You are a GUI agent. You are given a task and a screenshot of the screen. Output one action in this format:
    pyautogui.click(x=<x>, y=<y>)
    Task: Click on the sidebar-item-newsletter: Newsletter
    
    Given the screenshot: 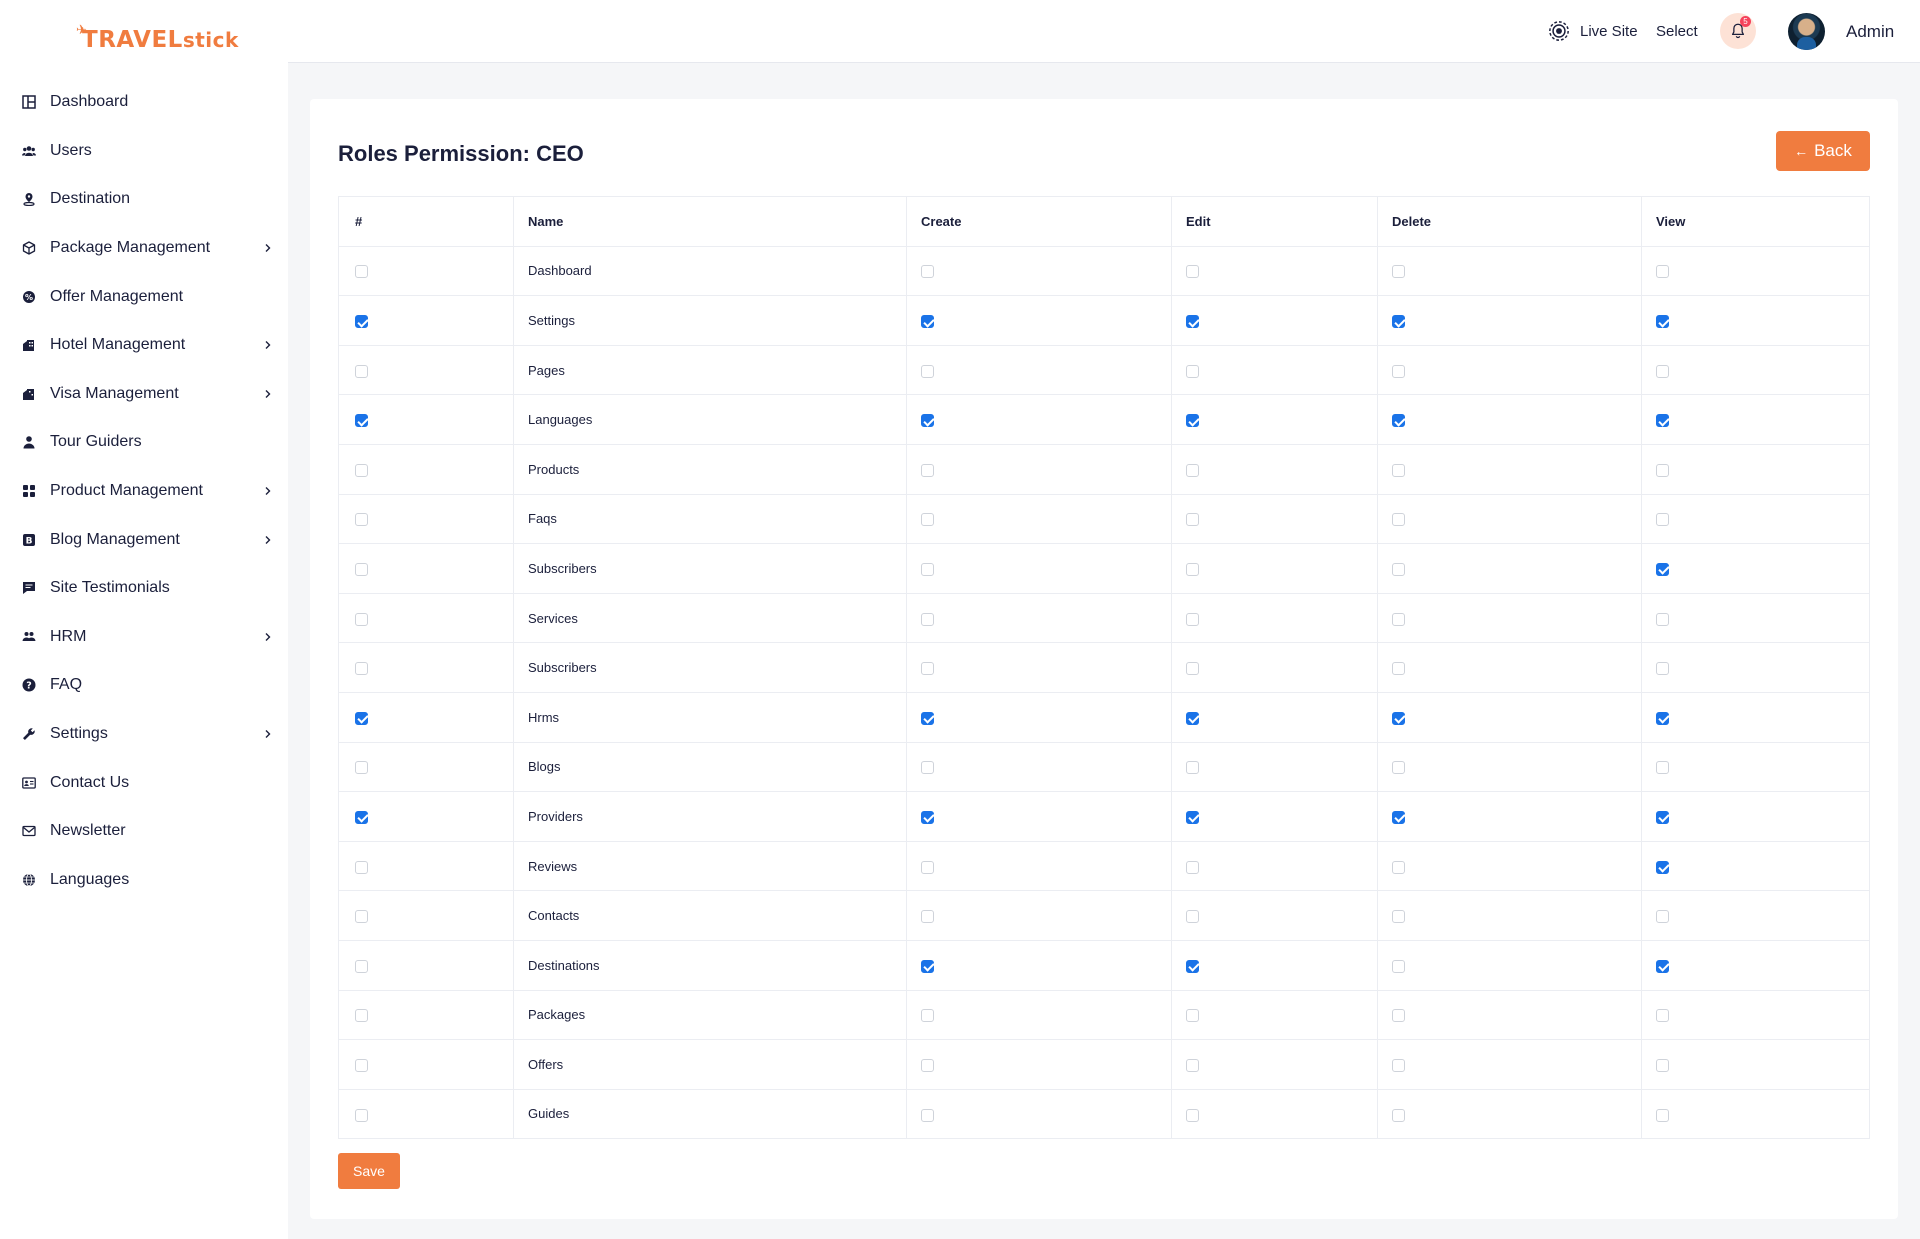 What is the action you would take?
    pyautogui.click(x=144, y=831)
    